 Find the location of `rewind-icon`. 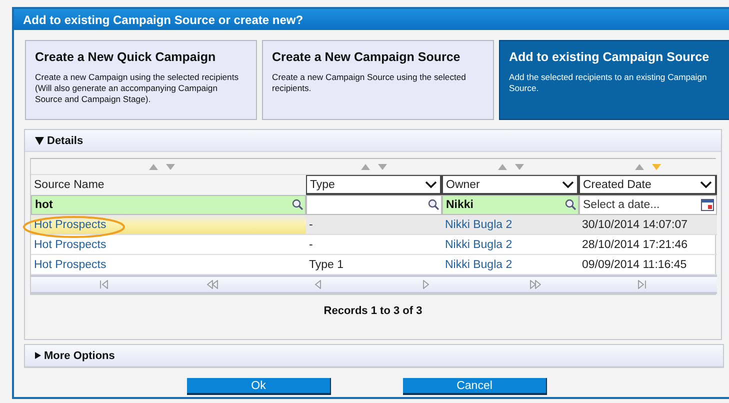

rewind-icon is located at coordinates (212, 284).